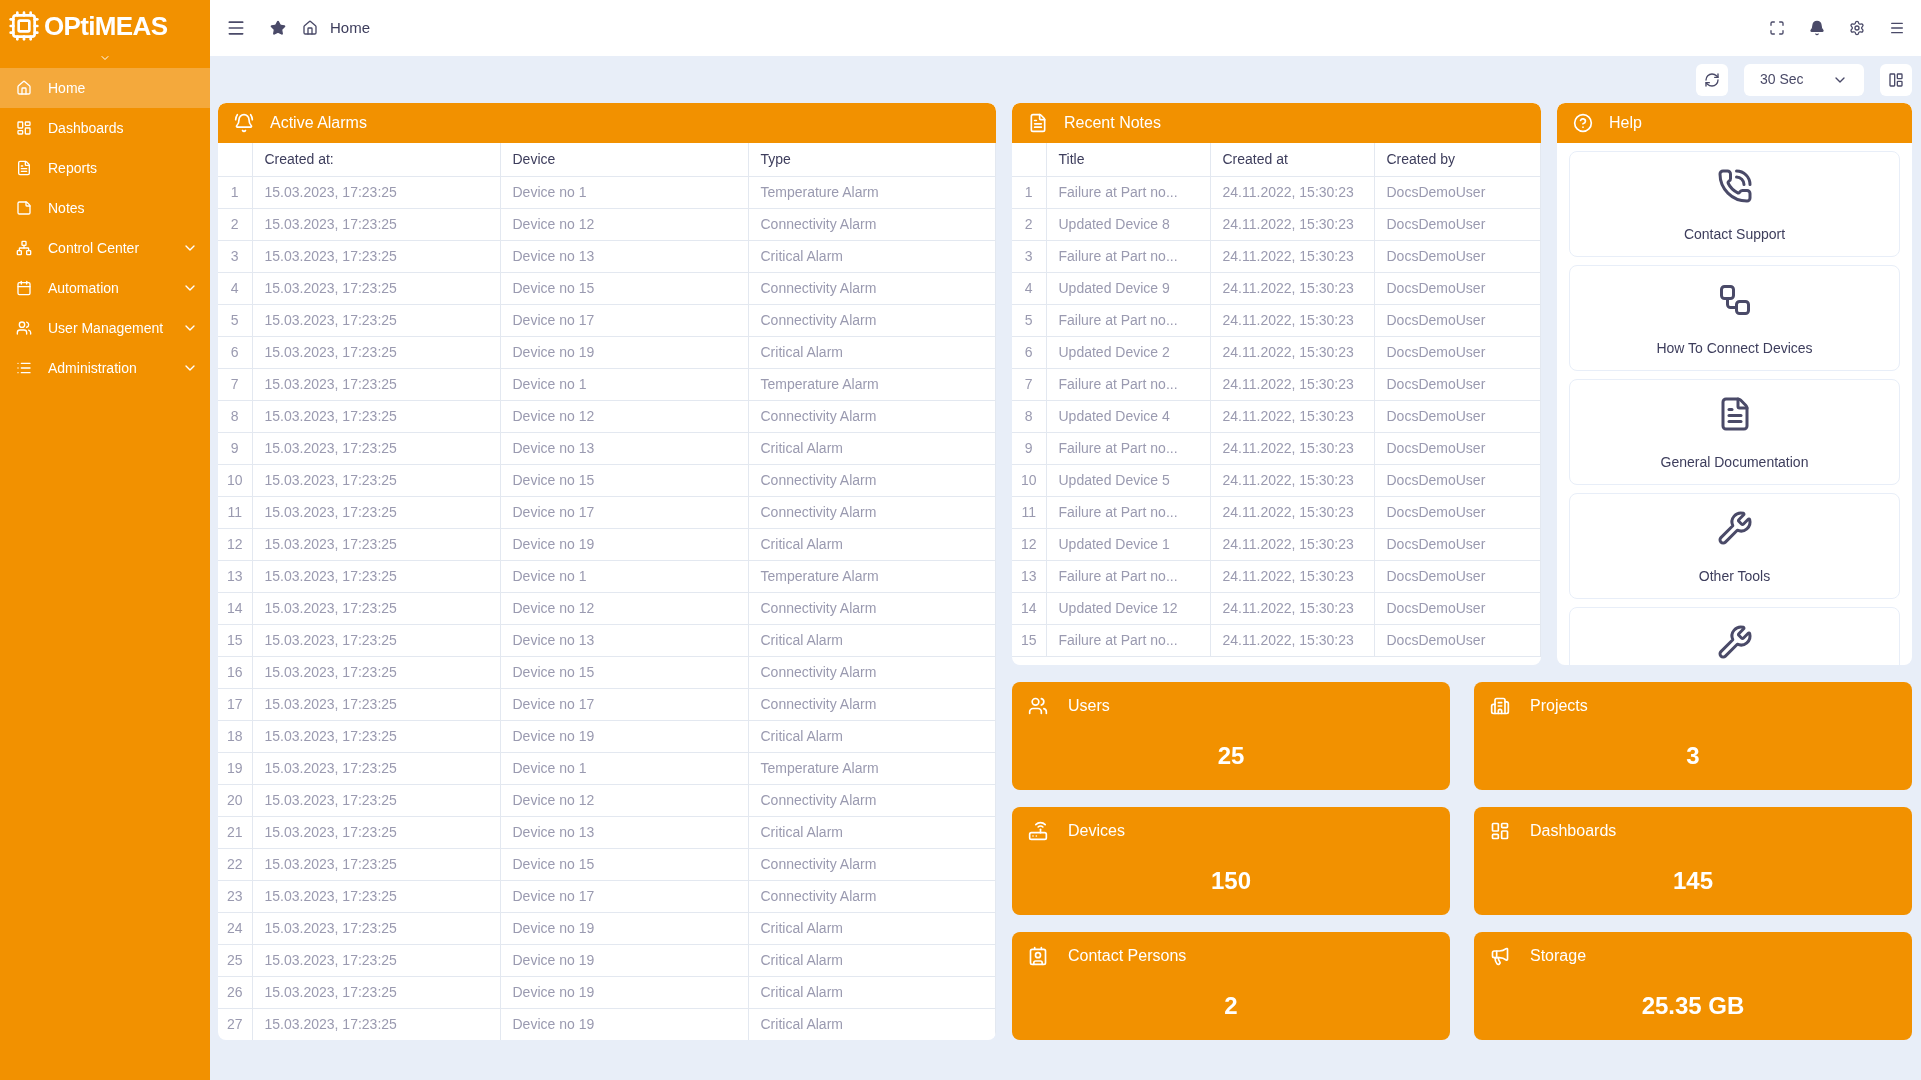  I want to click on panel-title: Active Alarms, so click(318, 123).